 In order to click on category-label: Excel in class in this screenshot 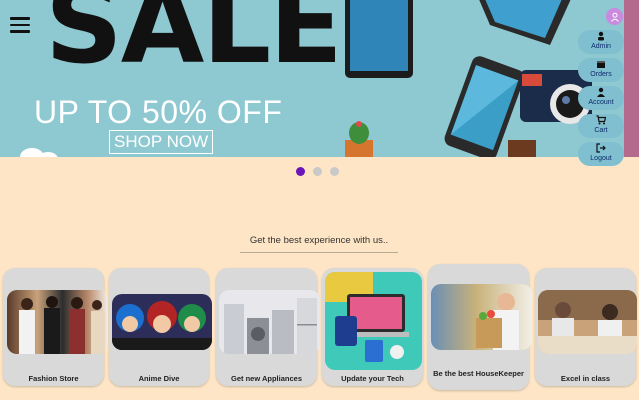, I will do `click(585, 378)`.